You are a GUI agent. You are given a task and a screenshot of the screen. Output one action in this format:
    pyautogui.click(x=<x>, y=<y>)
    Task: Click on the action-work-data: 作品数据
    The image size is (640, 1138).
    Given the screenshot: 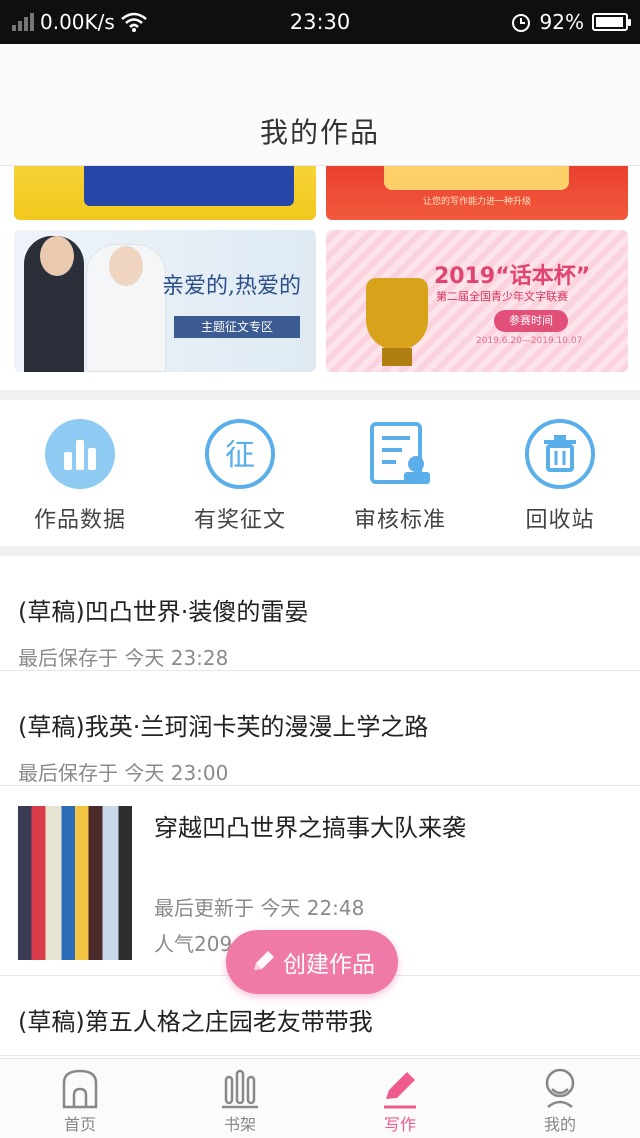 What is the action you would take?
    pyautogui.click(x=80, y=473)
    